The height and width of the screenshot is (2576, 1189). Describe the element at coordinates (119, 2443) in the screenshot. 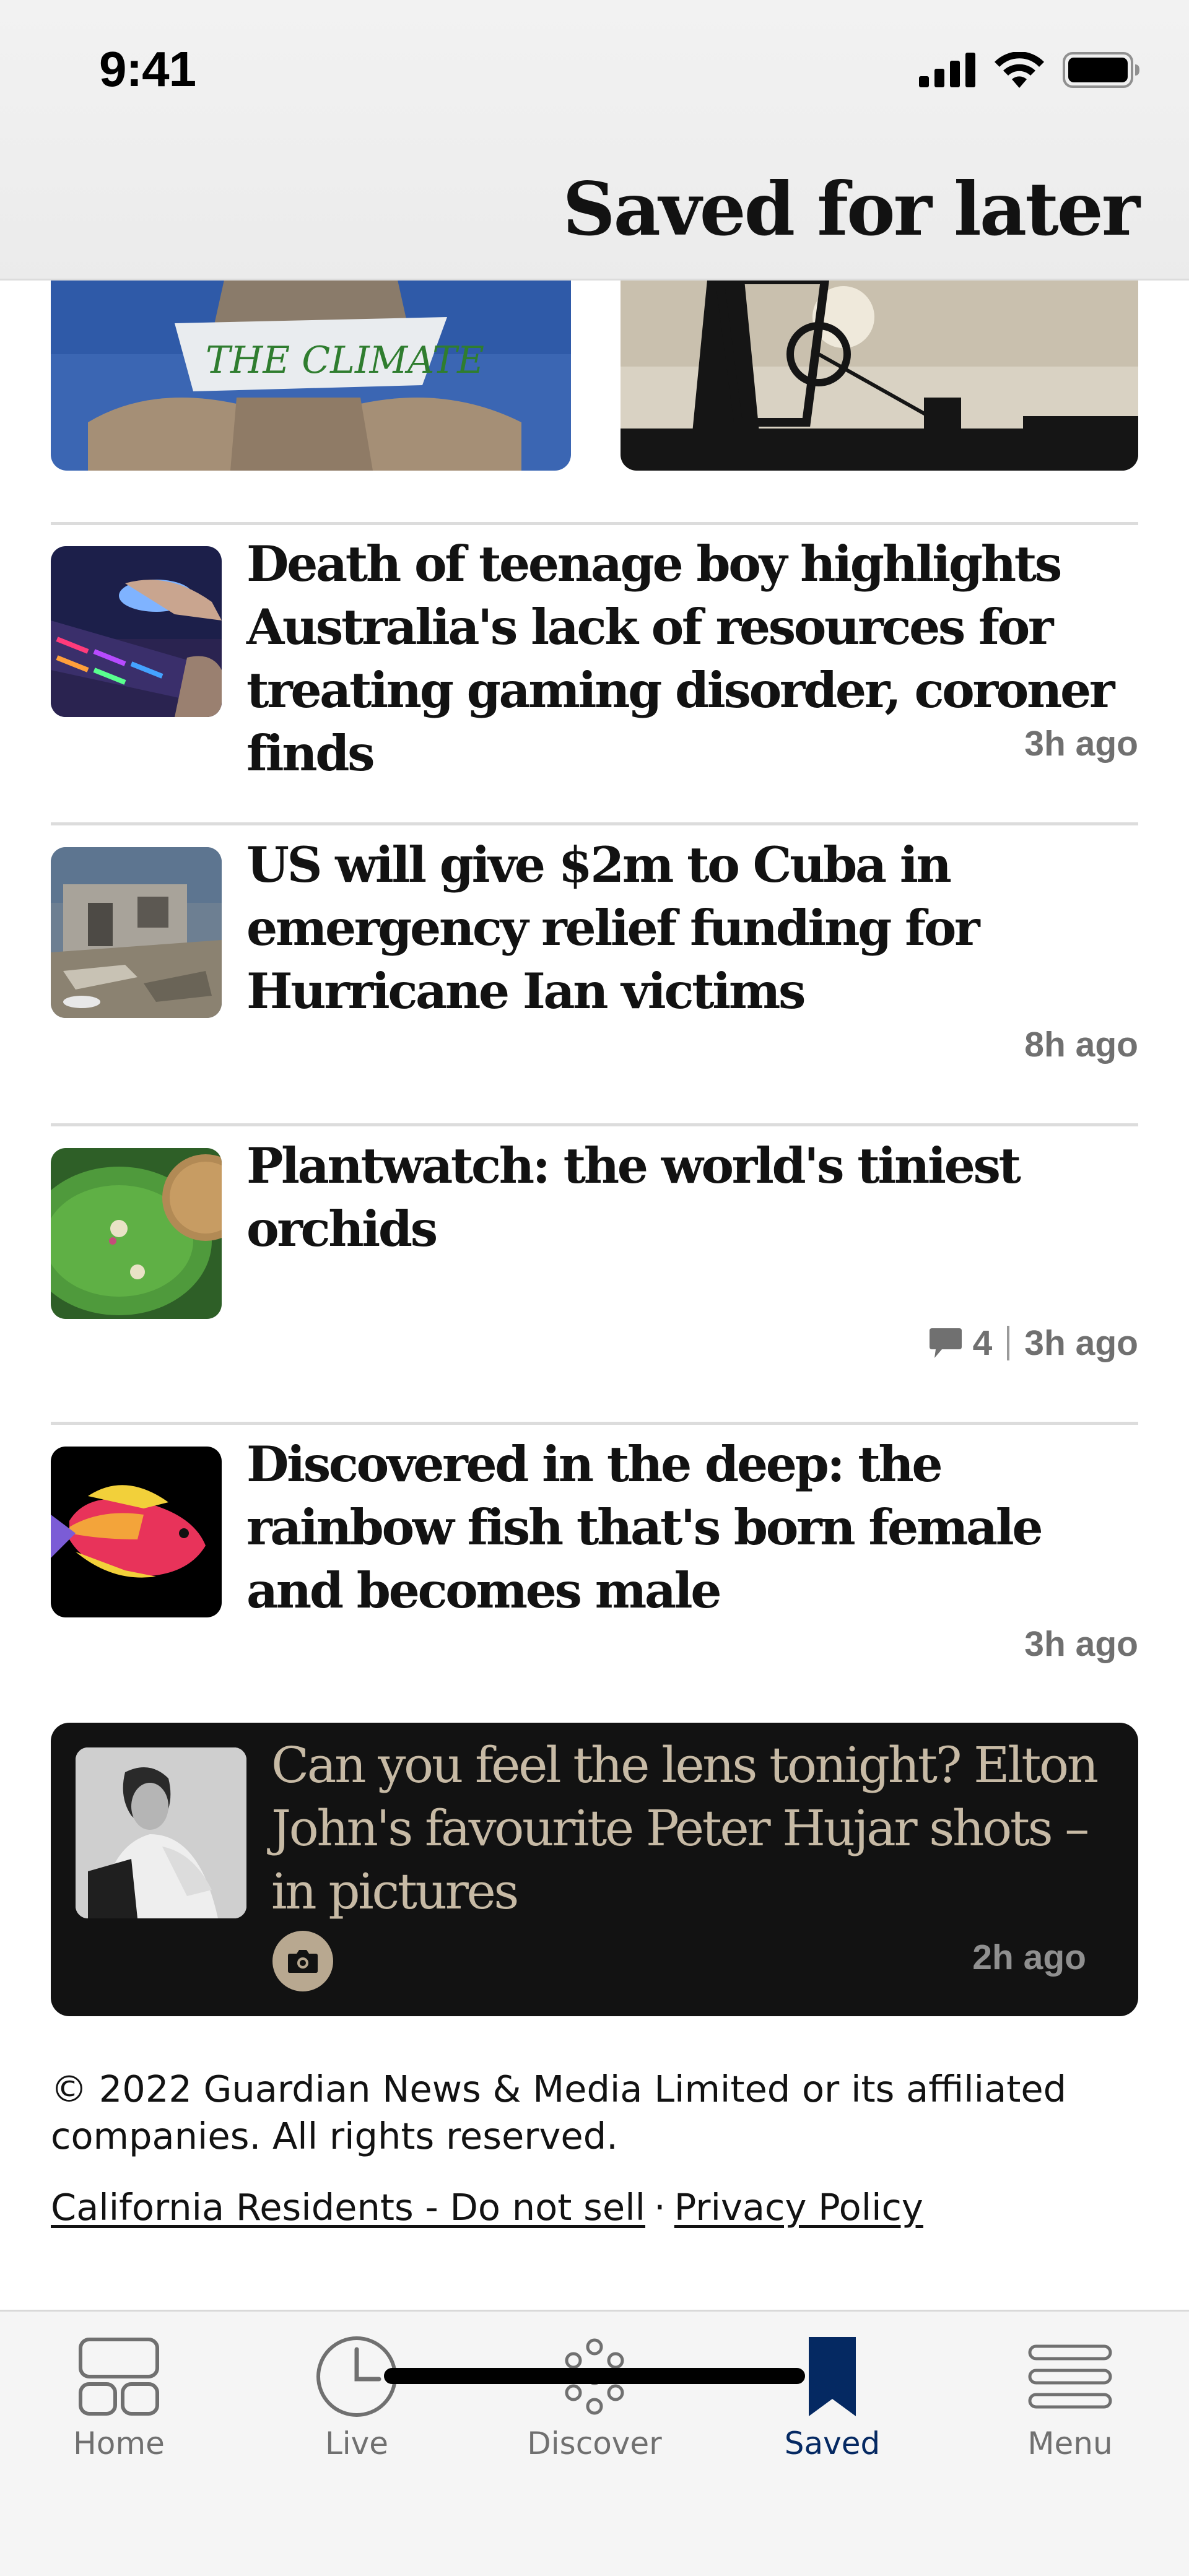

I see `tab-label: Home` at that location.